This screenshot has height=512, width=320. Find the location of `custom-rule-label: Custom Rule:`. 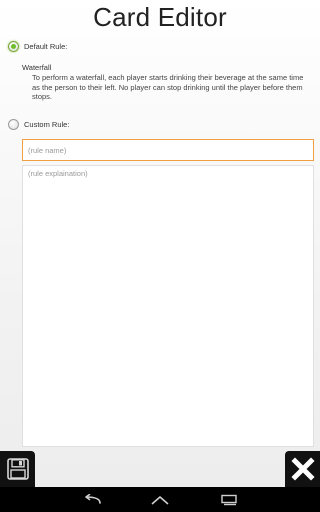

custom-rule-label: Custom Rule: is located at coordinates (47, 124).